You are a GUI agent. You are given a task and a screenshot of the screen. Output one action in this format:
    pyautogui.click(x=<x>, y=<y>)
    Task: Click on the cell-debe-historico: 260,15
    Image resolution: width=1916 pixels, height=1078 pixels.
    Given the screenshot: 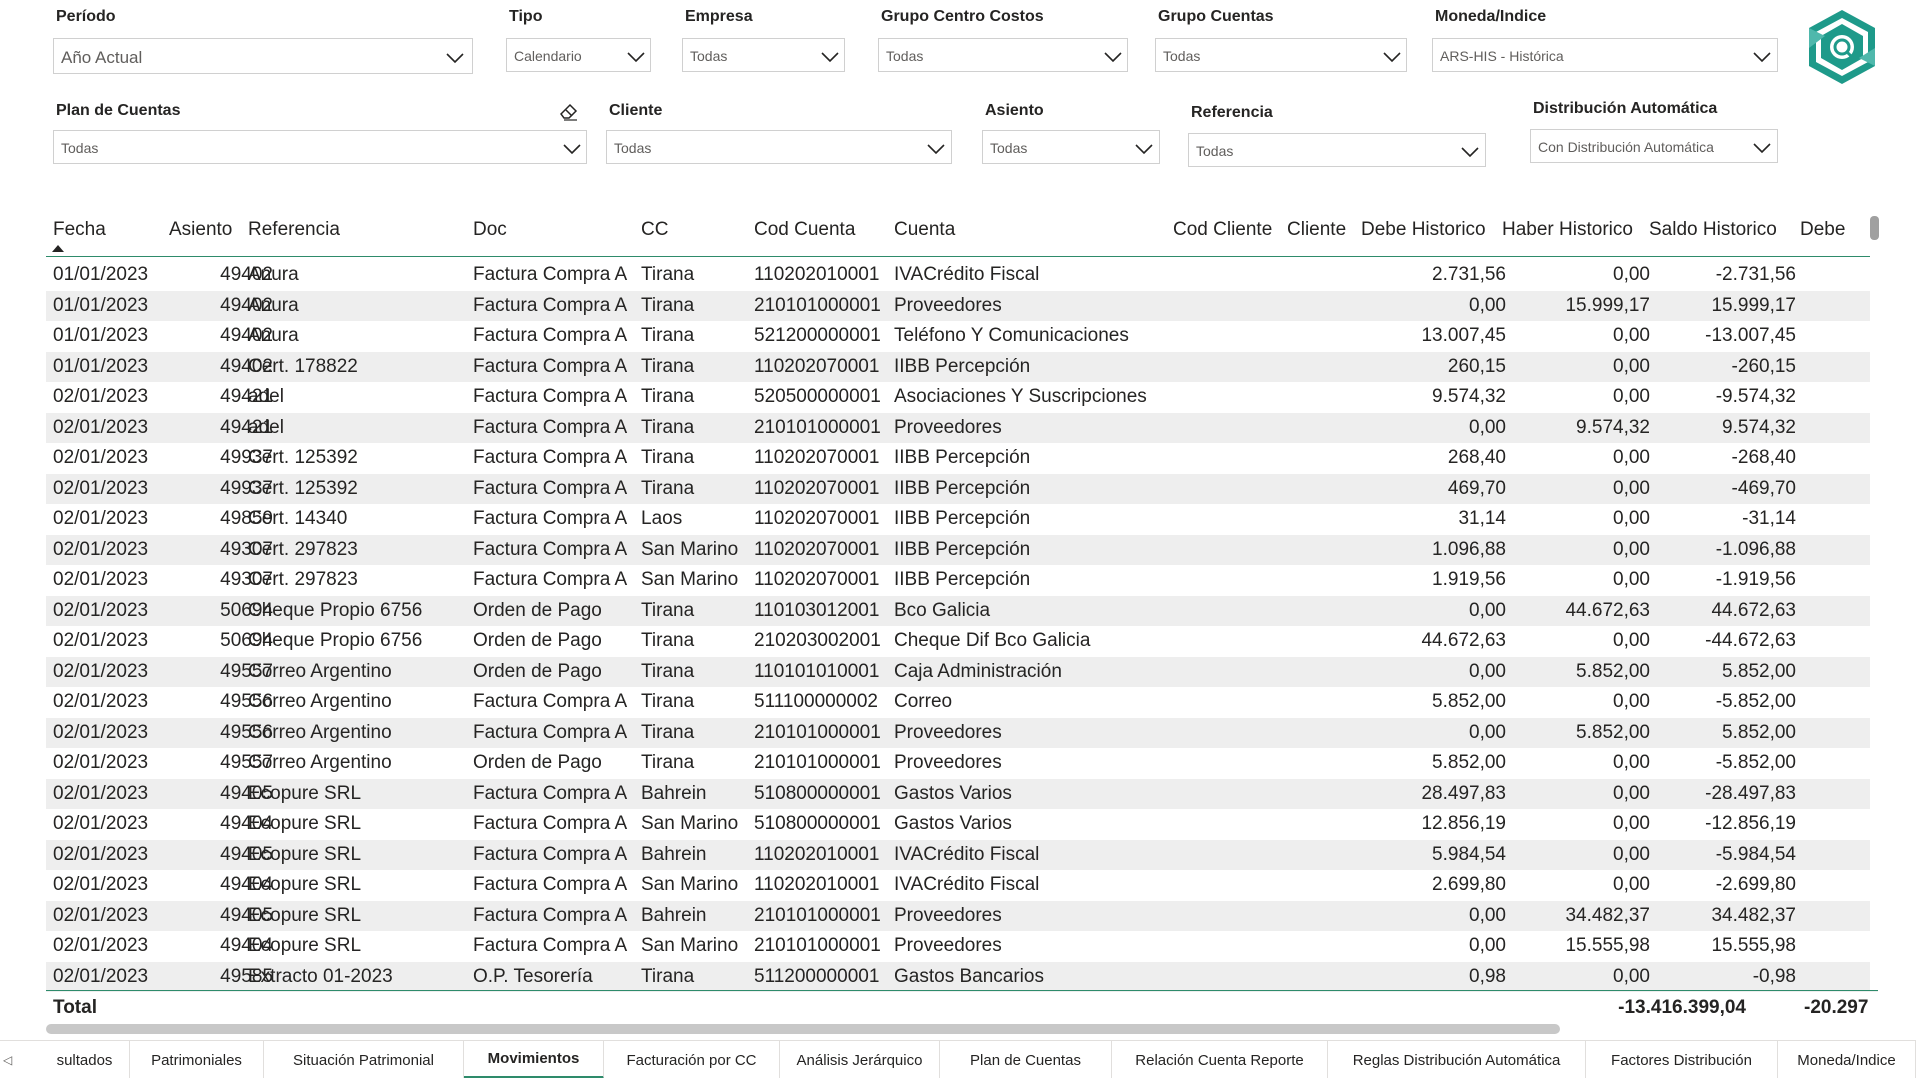 What is the action you would take?
    pyautogui.click(x=1476, y=366)
    